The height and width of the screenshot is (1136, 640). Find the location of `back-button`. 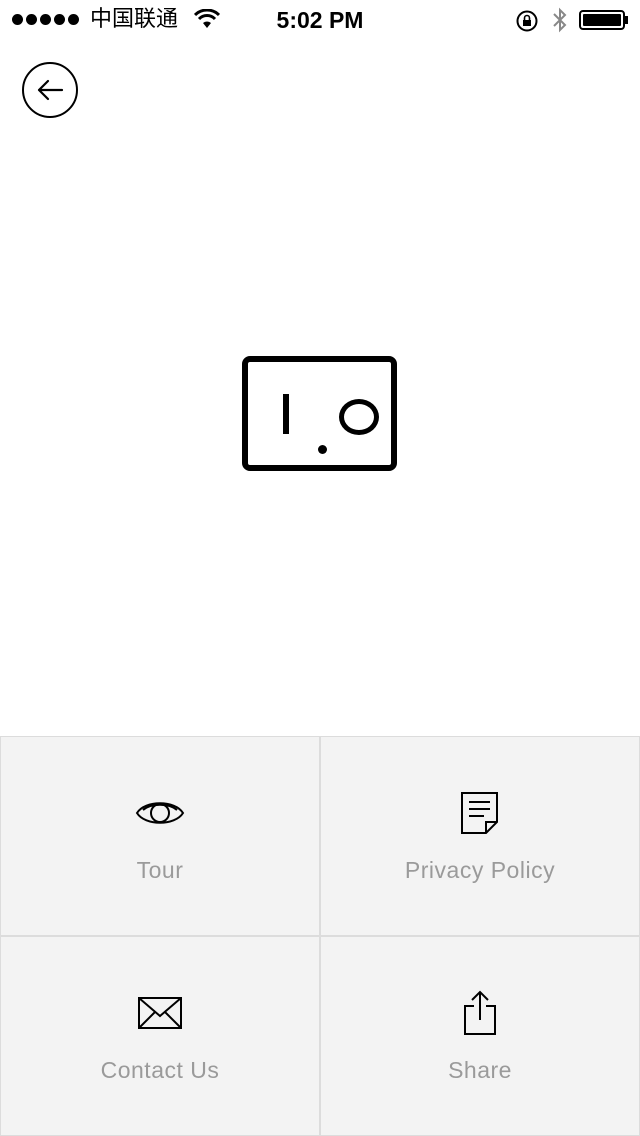

back-button is located at coordinates (50, 90).